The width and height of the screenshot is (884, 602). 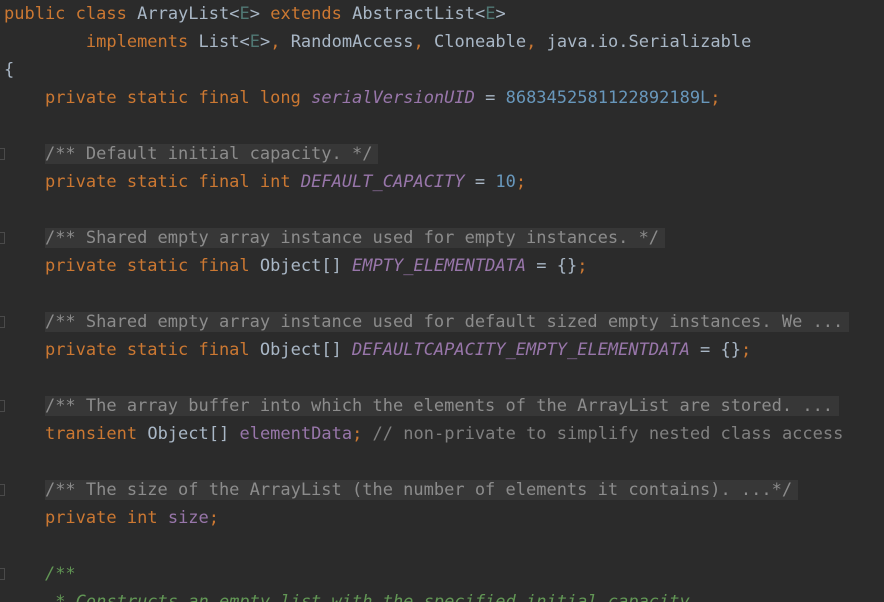 What do you see at coordinates (306, 14) in the screenshot?
I see `keyword-extends: extends` at bounding box center [306, 14].